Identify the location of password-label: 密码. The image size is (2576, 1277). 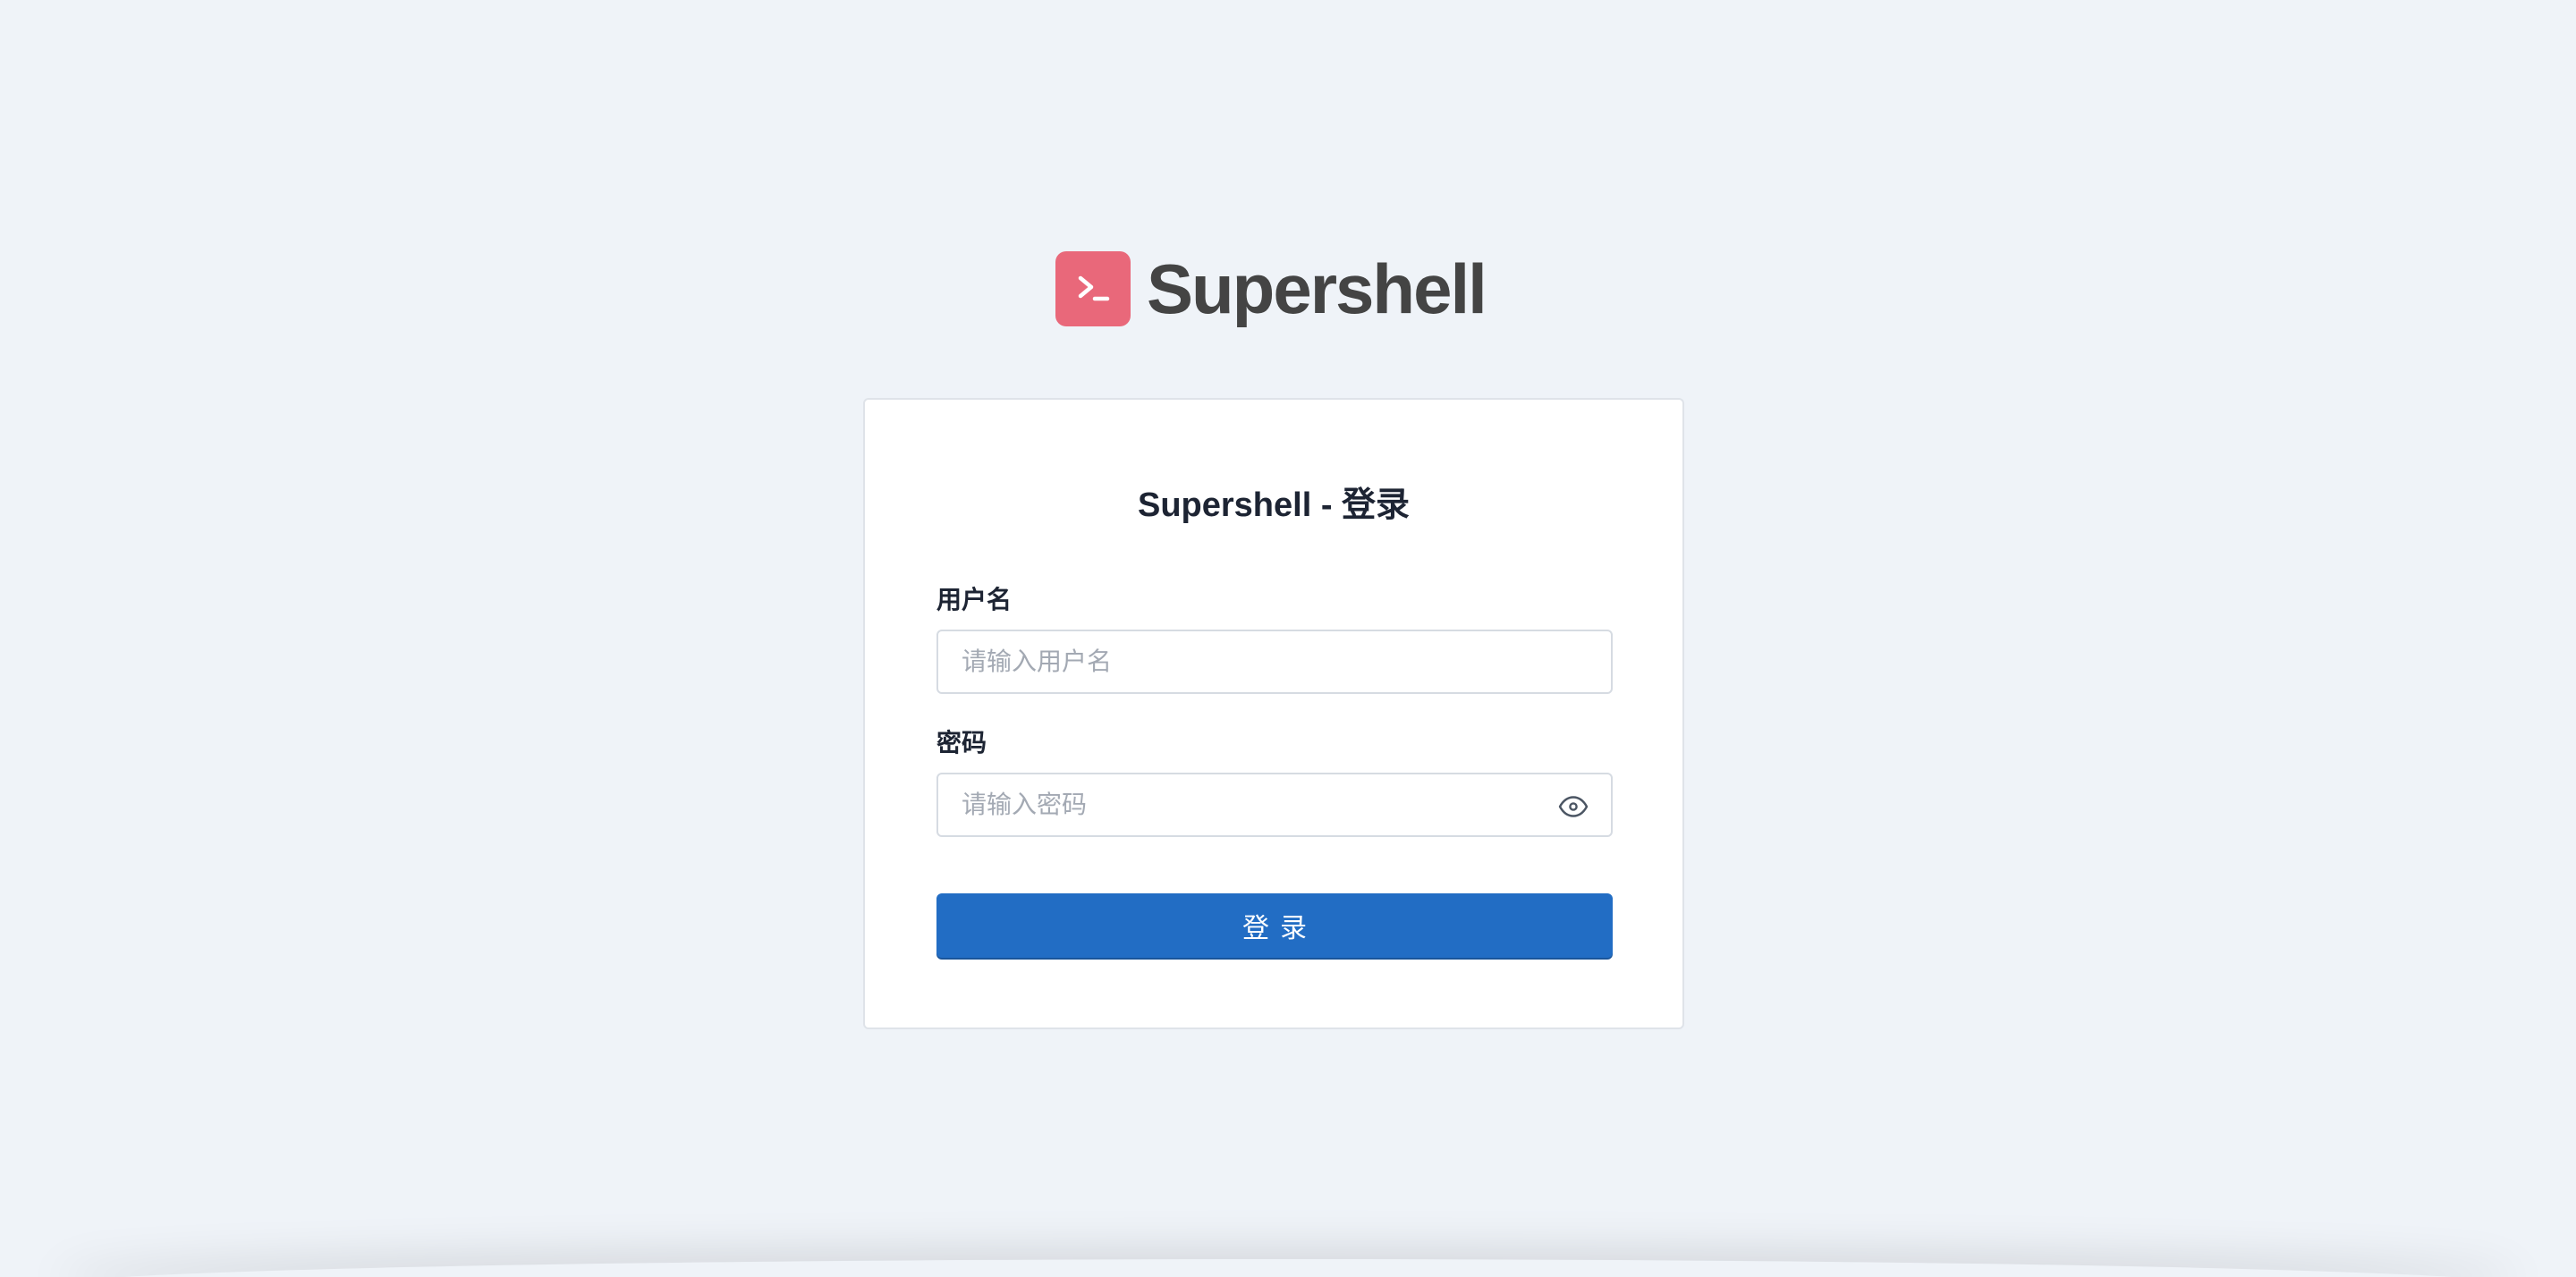
(961, 743).